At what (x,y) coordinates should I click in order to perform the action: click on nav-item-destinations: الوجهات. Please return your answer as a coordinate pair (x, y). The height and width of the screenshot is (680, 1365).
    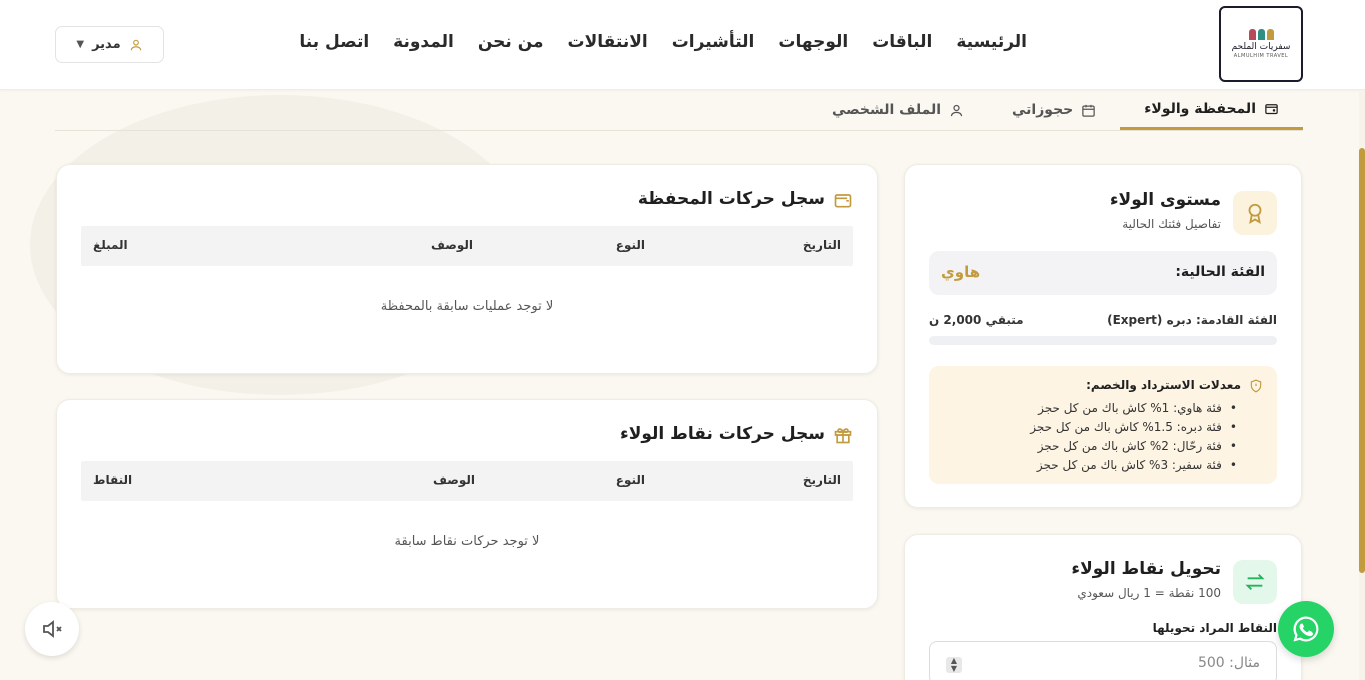
    Looking at the image, I should click on (813, 42).